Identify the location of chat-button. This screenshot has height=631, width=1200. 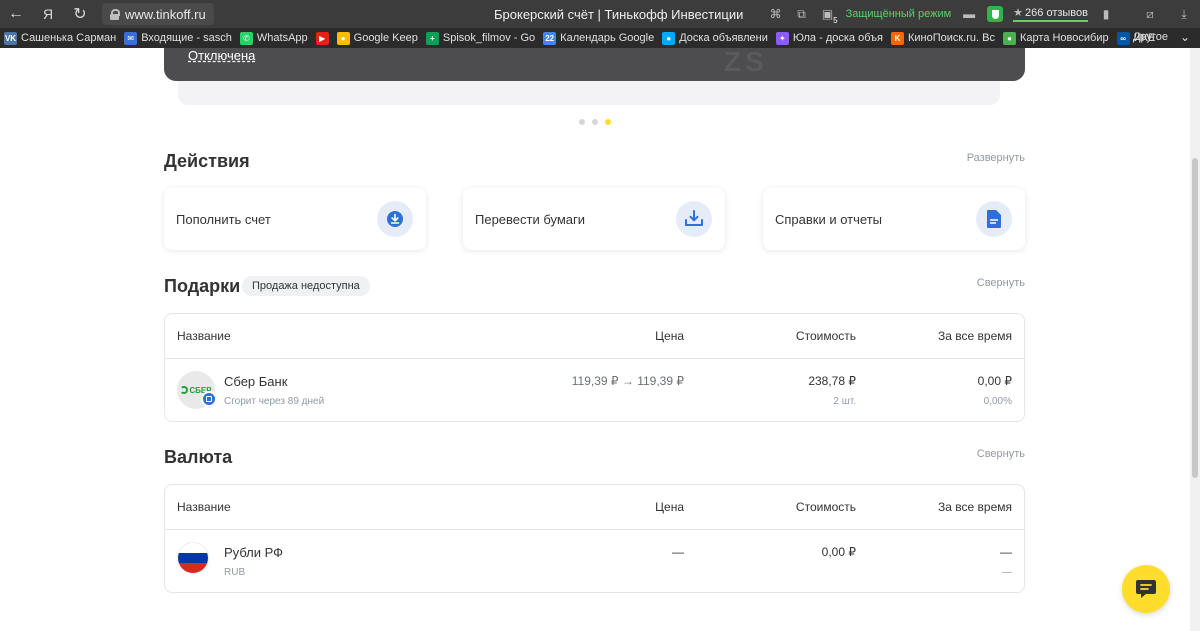
(1146, 589).